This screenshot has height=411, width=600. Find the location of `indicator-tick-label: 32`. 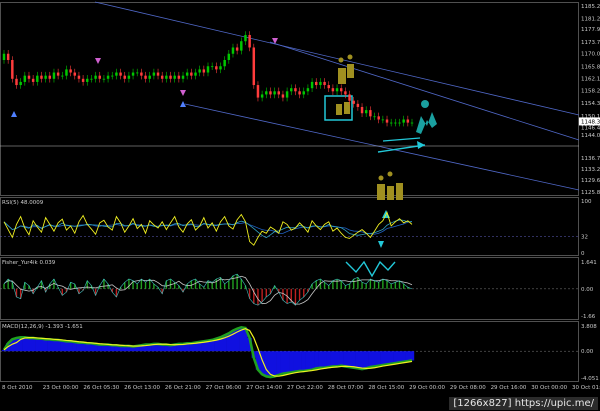

indicator-tick-label: 32 is located at coordinates (584, 237).